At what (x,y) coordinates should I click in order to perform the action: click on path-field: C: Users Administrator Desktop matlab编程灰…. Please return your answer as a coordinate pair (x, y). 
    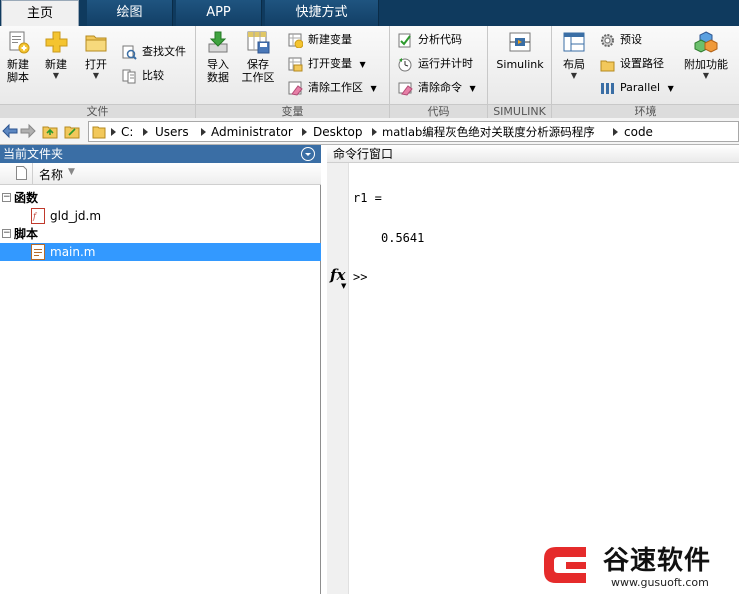
    Looking at the image, I should click on (413, 131).